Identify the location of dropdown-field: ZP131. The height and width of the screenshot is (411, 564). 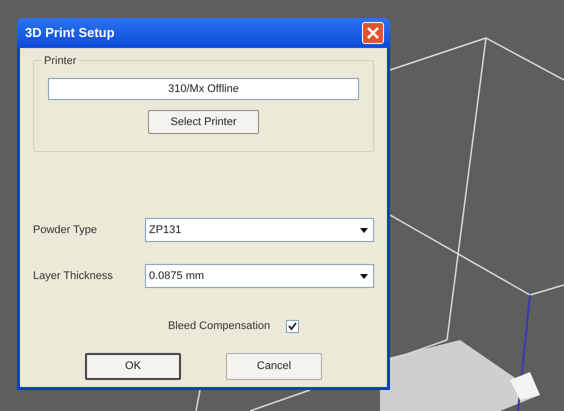
(259, 230).